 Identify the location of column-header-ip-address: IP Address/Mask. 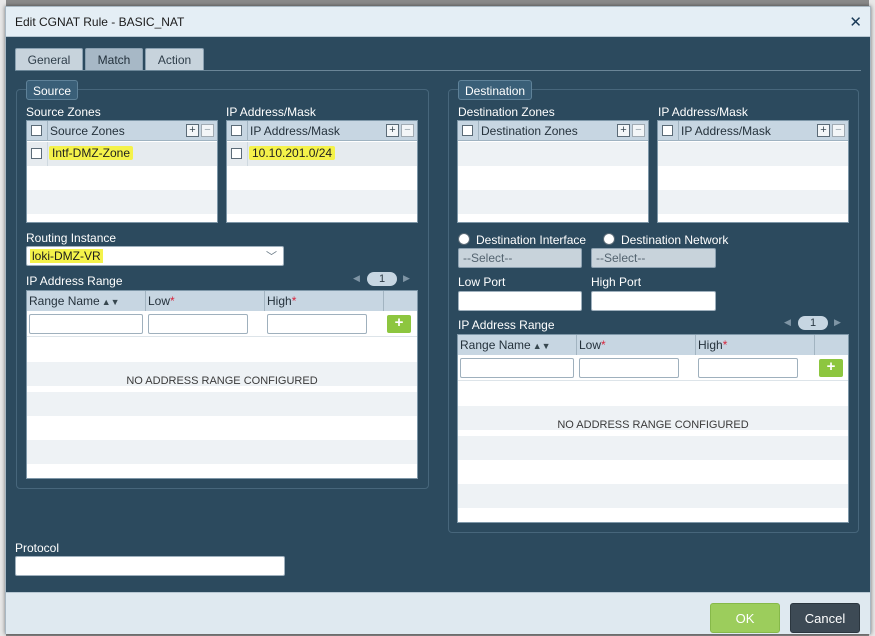
(726, 131).